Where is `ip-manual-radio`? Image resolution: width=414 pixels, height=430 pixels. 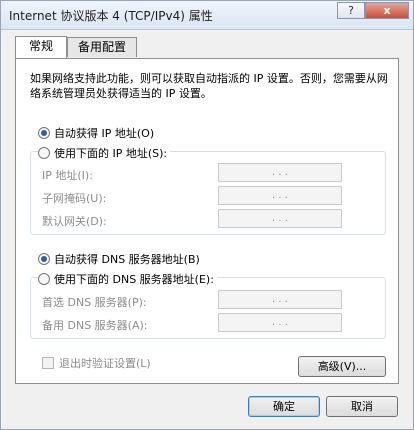 ip-manual-radio is located at coordinates (44, 153).